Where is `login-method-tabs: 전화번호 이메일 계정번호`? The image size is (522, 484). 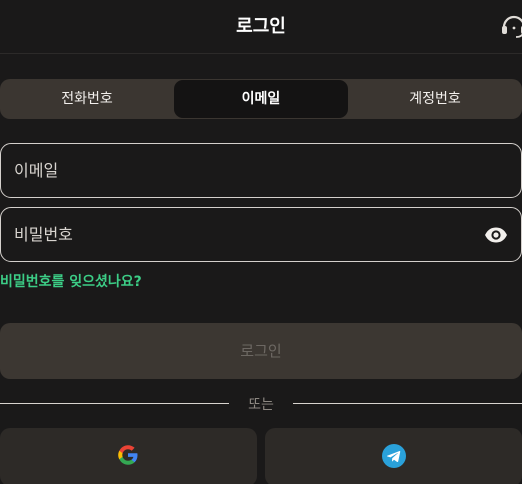
login-method-tabs: 전화번호 이메일 계정번호 is located at coordinates (261, 99).